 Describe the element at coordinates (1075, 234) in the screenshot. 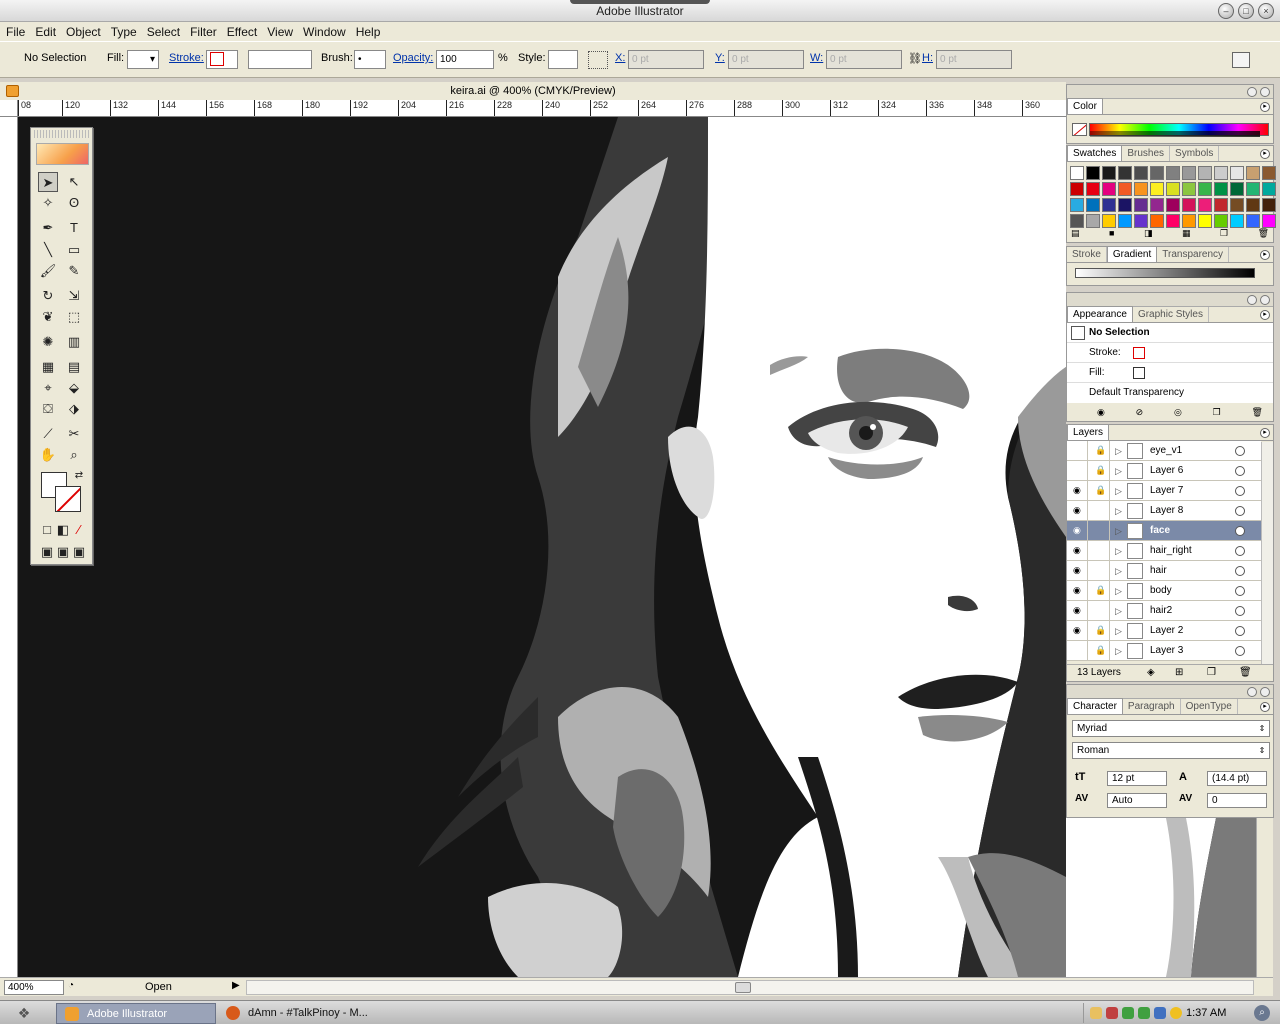

I see `swatch-libraries-icon: ▤` at that location.